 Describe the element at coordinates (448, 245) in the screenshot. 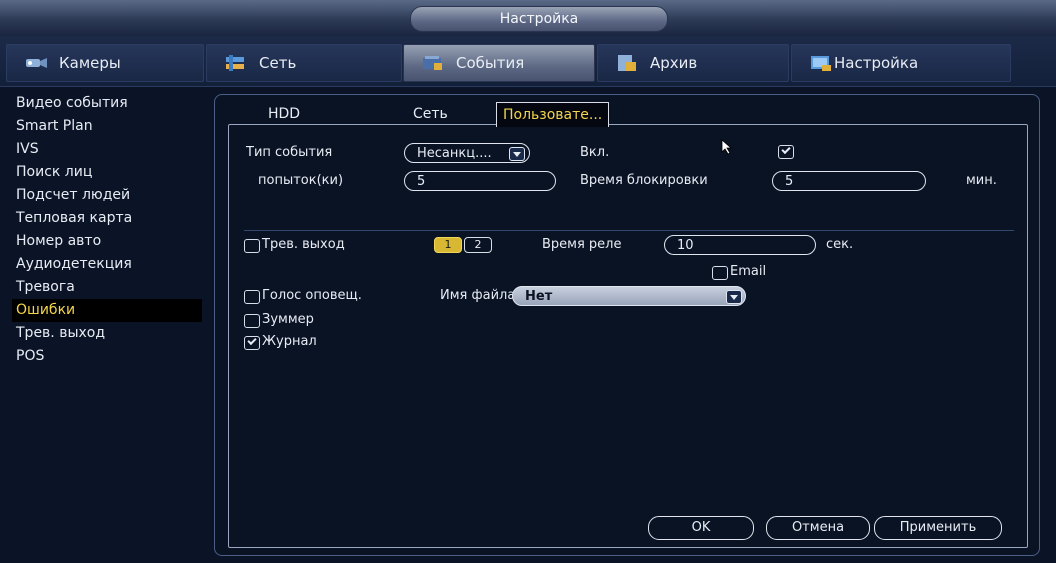

I see `alarm-channel-1: 1` at that location.